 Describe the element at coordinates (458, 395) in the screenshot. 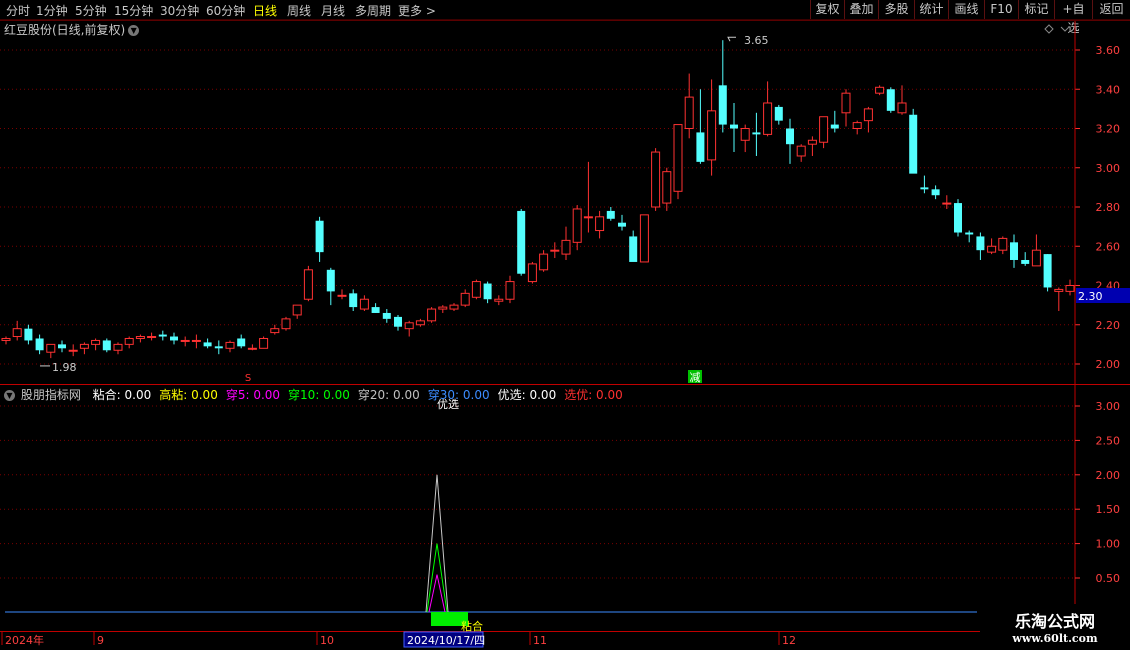

I see `indicator-field-5: 穿30: 0.00` at that location.